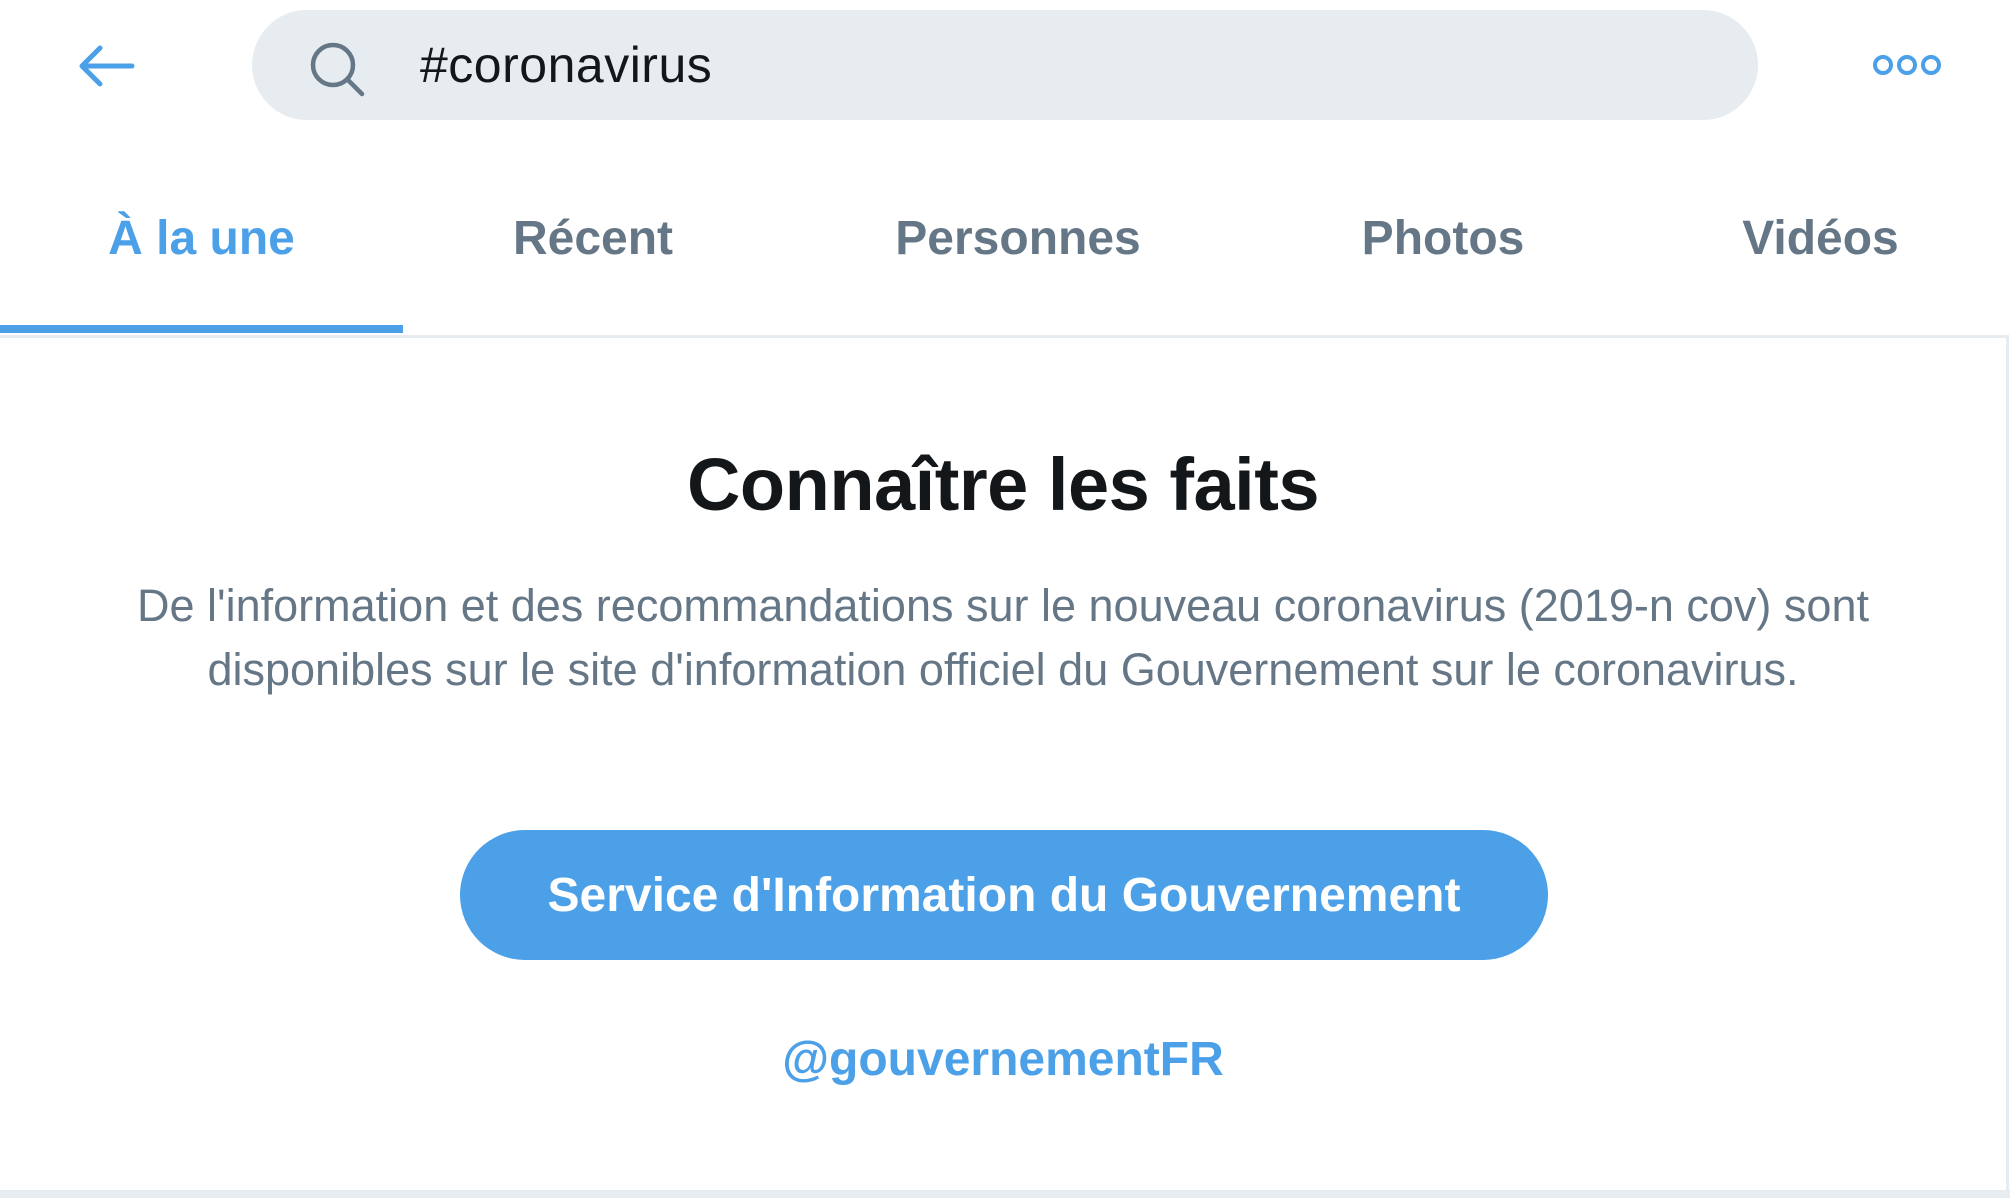  Describe the element at coordinates (1005, 1194) in the screenshot. I see `bottom-divider` at that location.